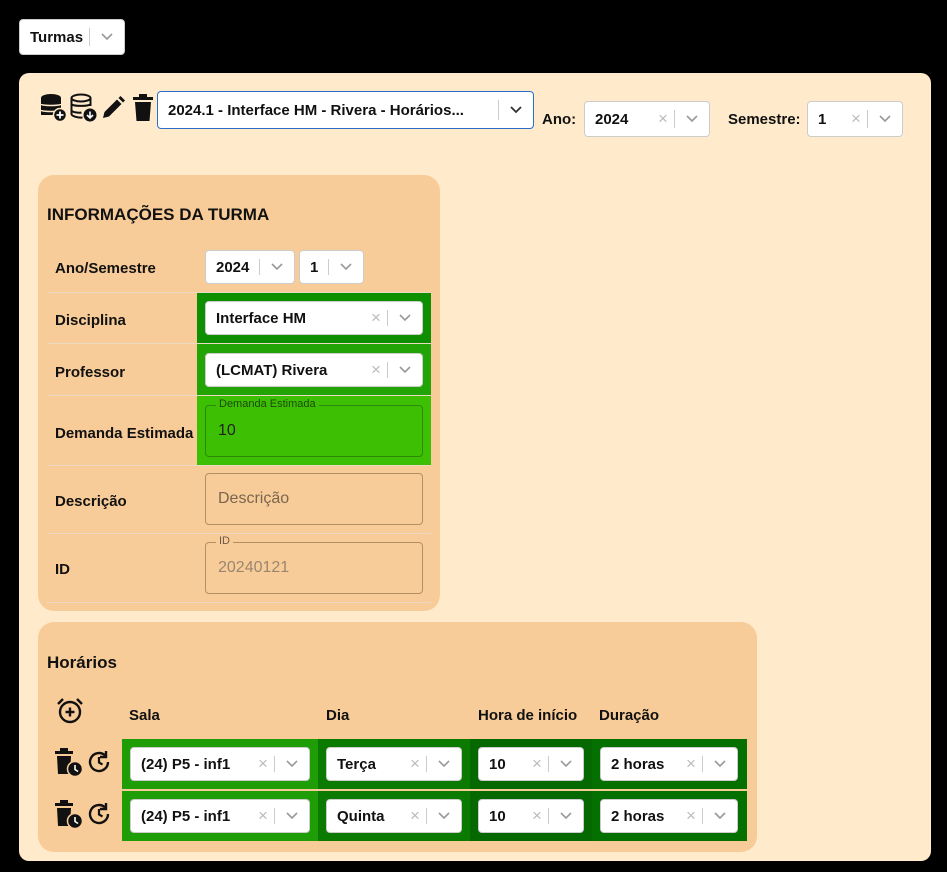  Describe the element at coordinates (158, 214) in the screenshot. I see `info-title: INFORMAÇÕES DA TURMA` at that location.